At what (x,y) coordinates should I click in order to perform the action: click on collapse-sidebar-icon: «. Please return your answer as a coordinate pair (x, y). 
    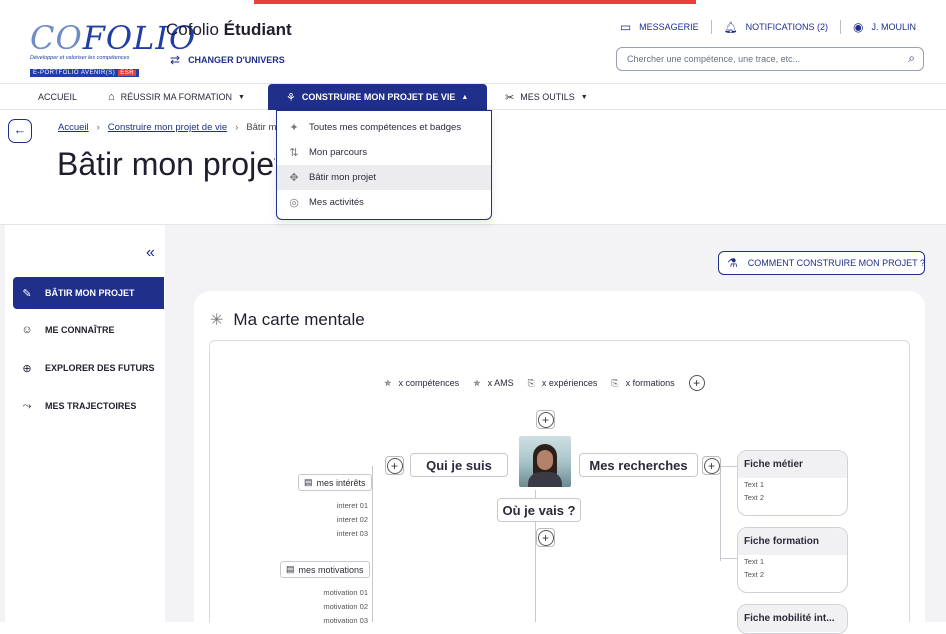
    Looking at the image, I should click on (150, 253).